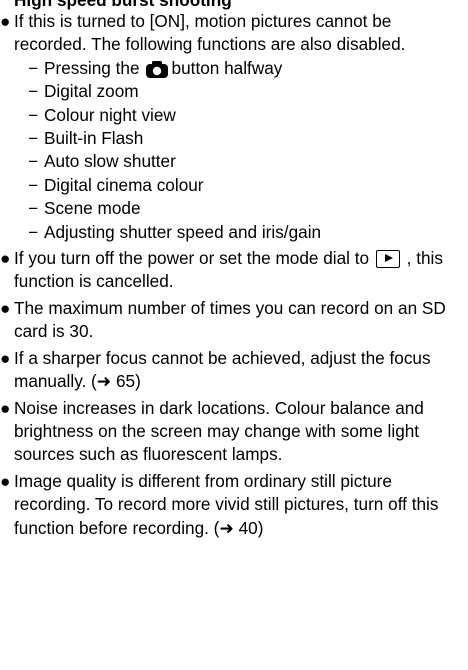  Describe the element at coordinates (240, 91) in the screenshot. I see `sub-item: − Digital zoom` at that location.